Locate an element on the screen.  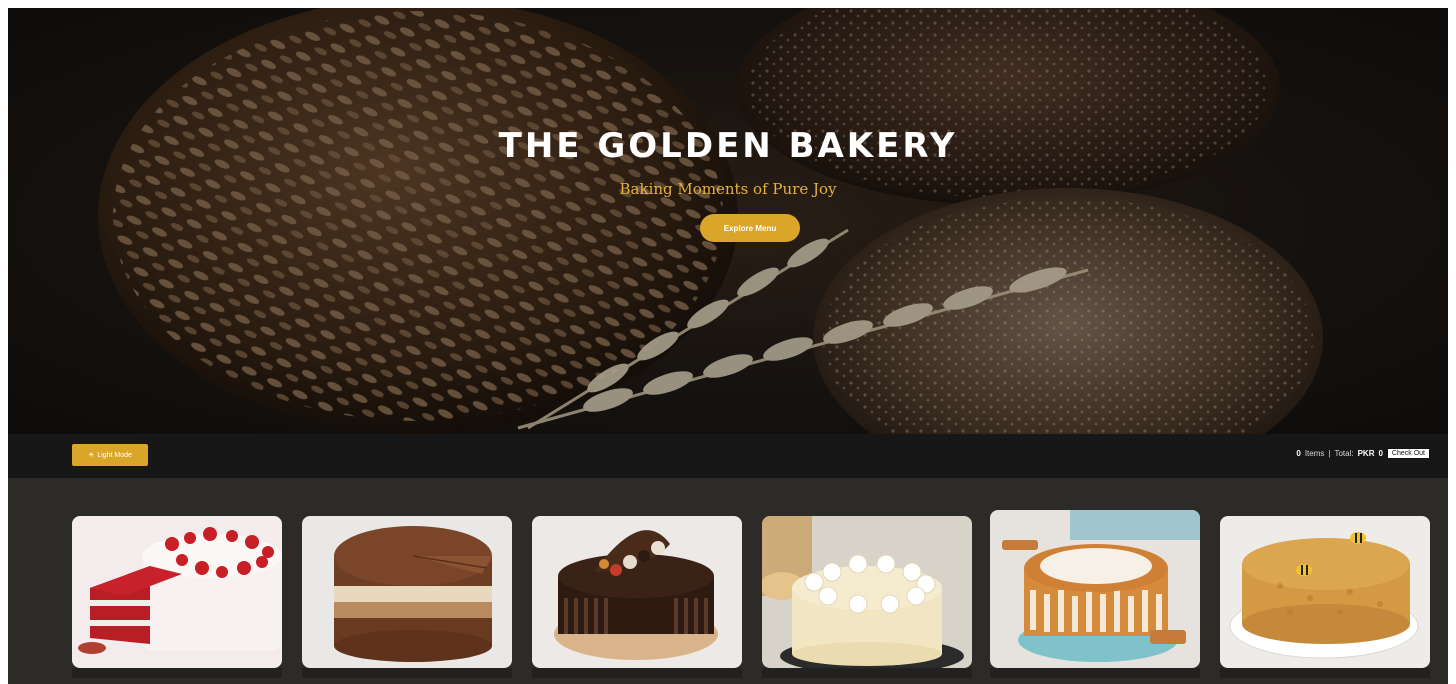
hero-tagline: Baking Moments of Pure Joy is located at coordinates (728, 189).